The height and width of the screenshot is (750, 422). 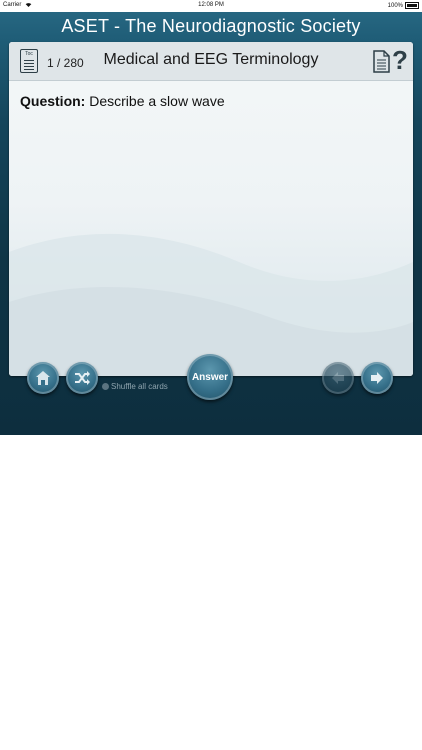 I want to click on next-button, so click(x=377, y=378).